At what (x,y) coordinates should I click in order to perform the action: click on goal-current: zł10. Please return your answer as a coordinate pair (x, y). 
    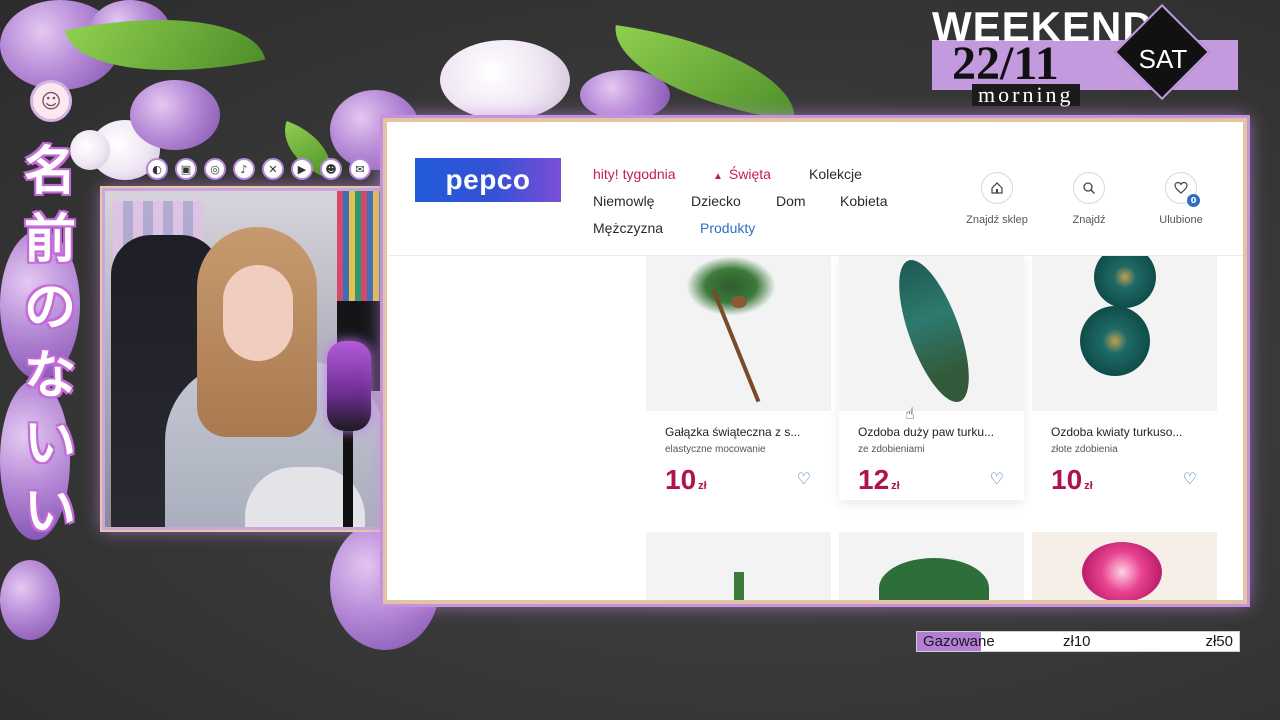
    Looking at the image, I should click on (1077, 641).